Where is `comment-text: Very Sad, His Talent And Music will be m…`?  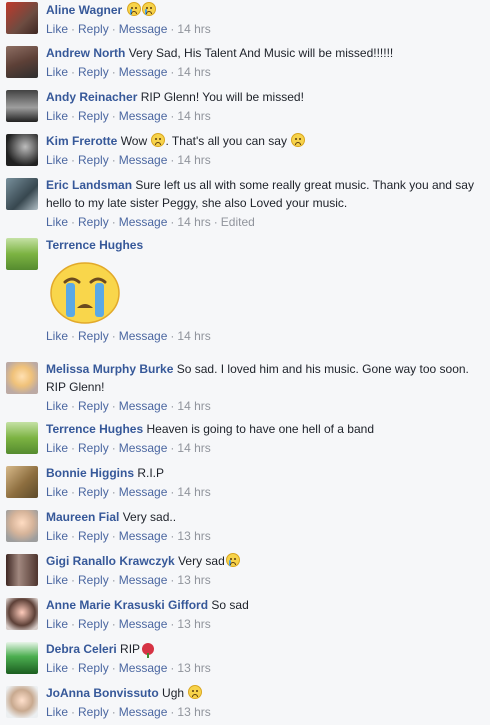 comment-text: Very Sad, His Talent And Music will be m… is located at coordinates (261, 53).